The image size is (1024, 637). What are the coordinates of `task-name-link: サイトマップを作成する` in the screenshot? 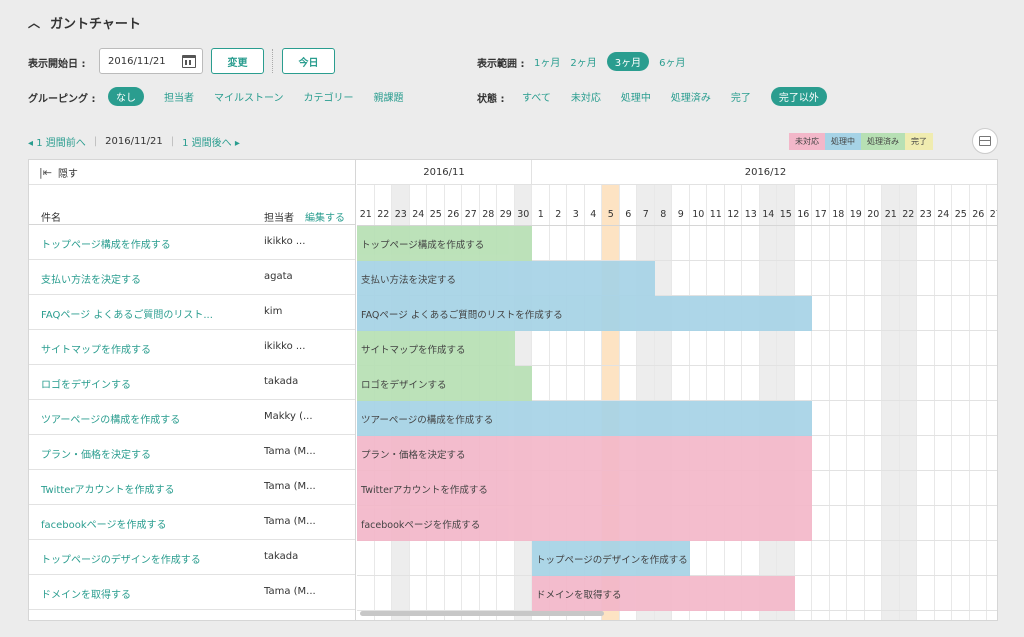 It's located at (96, 348).